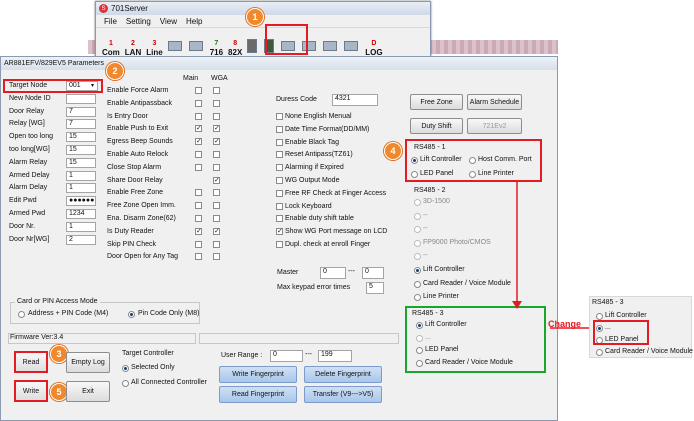 The width and height of the screenshot is (694, 421). I want to click on exit-button: Exit, so click(88, 391).